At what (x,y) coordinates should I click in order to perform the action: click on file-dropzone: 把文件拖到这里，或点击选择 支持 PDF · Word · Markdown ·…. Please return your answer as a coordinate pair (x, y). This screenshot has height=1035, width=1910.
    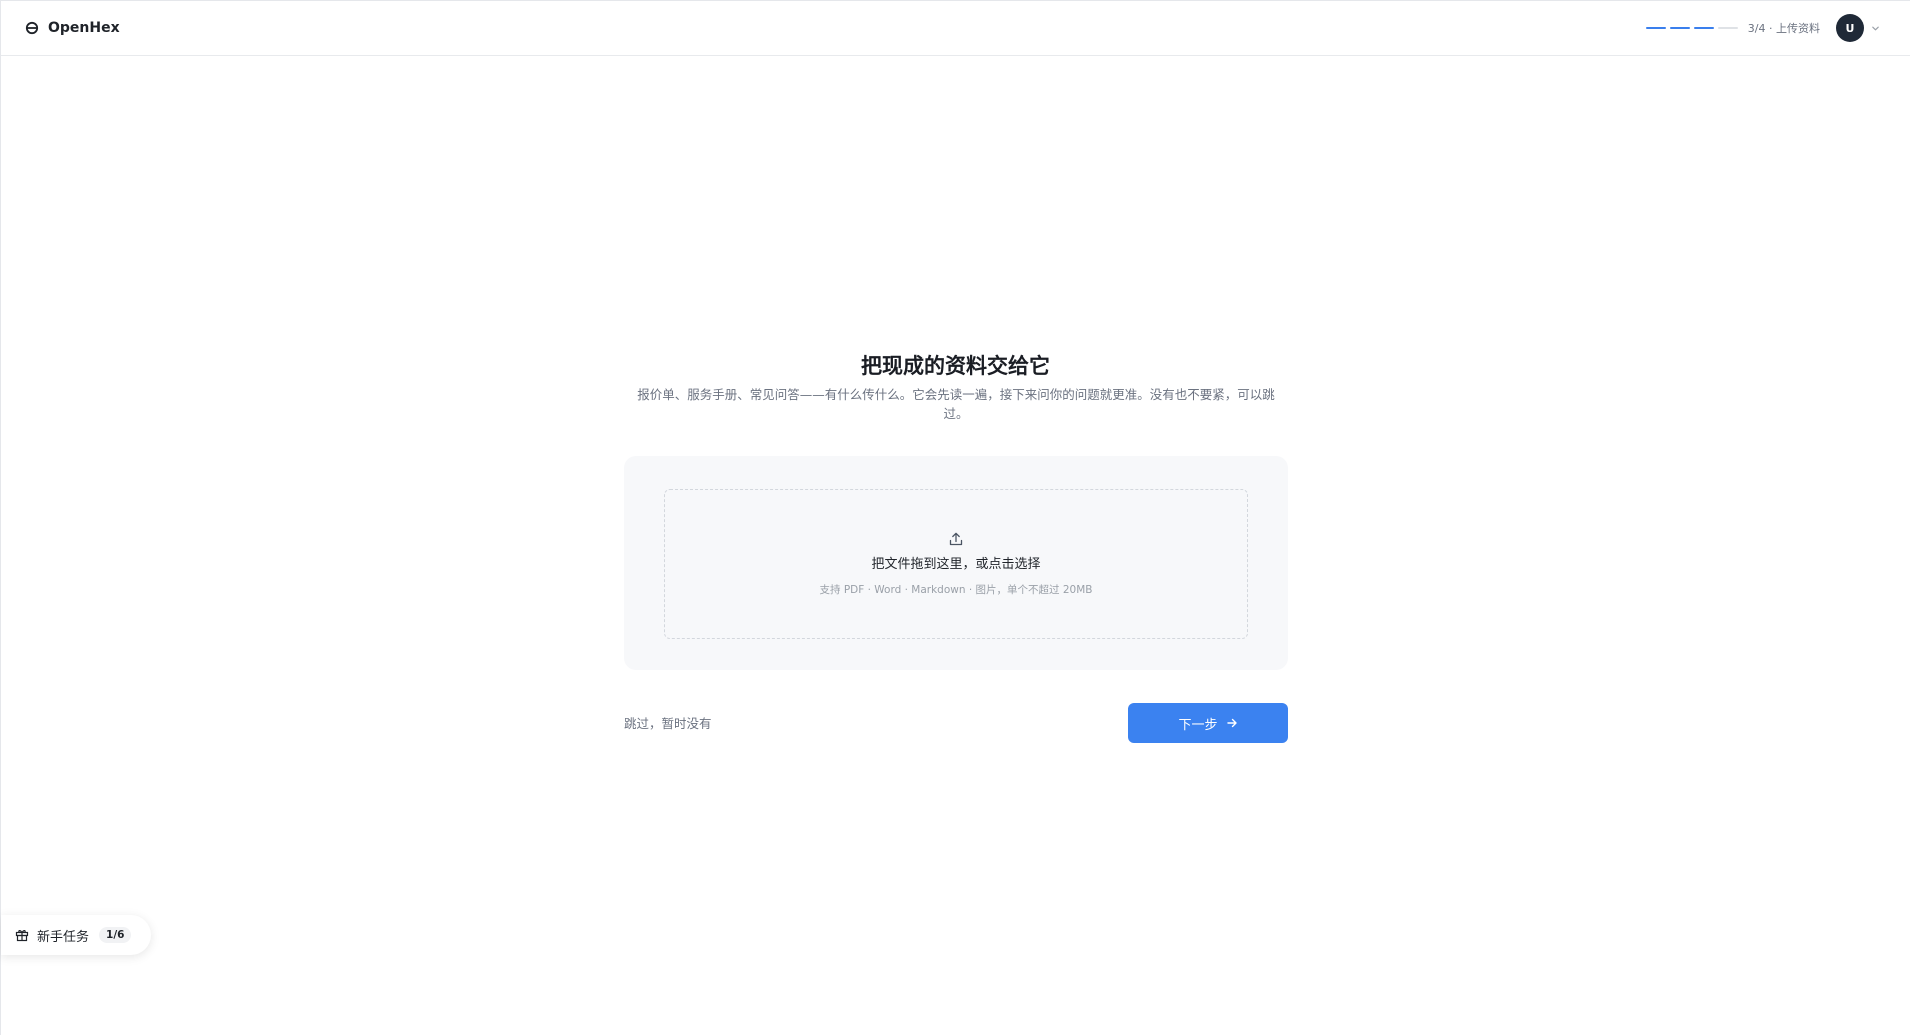
    Looking at the image, I should click on (956, 564).